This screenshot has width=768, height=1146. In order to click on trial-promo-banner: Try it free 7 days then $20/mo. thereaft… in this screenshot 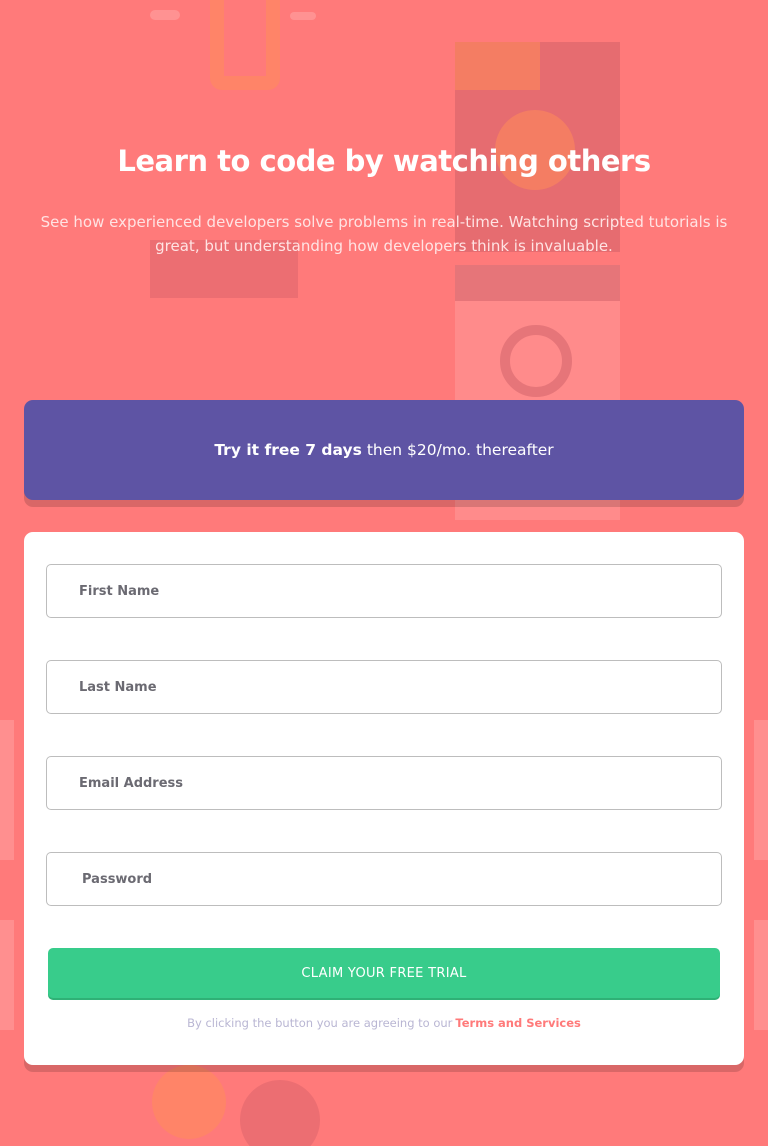, I will do `click(384, 450)`.